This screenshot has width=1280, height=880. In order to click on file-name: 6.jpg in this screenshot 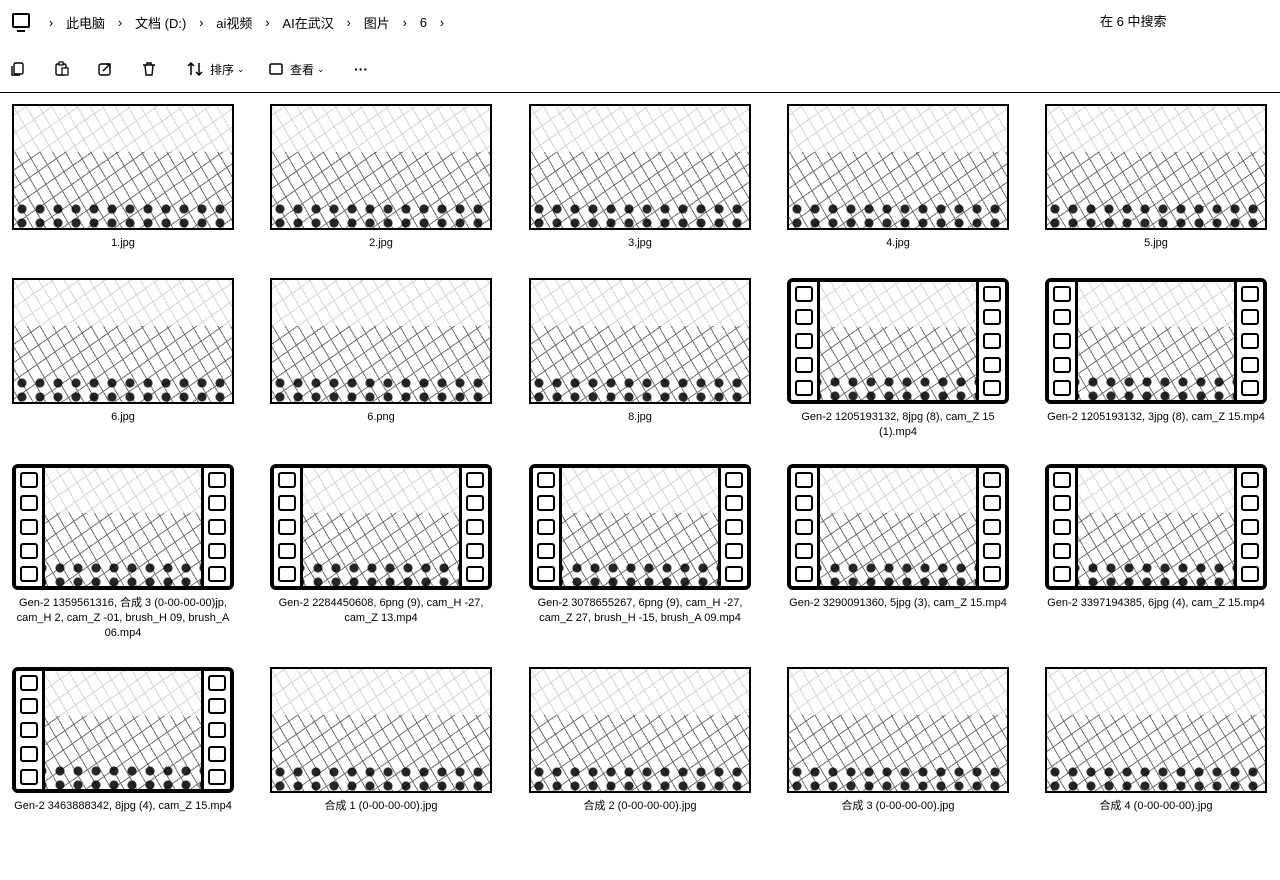, I will do `click(123, 417)`.